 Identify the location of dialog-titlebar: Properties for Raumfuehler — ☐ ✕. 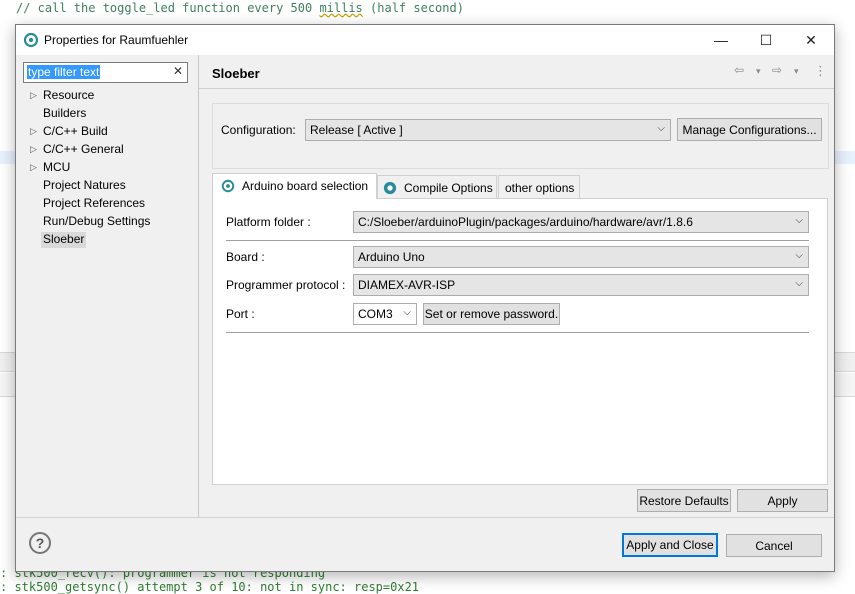
(425, 40).